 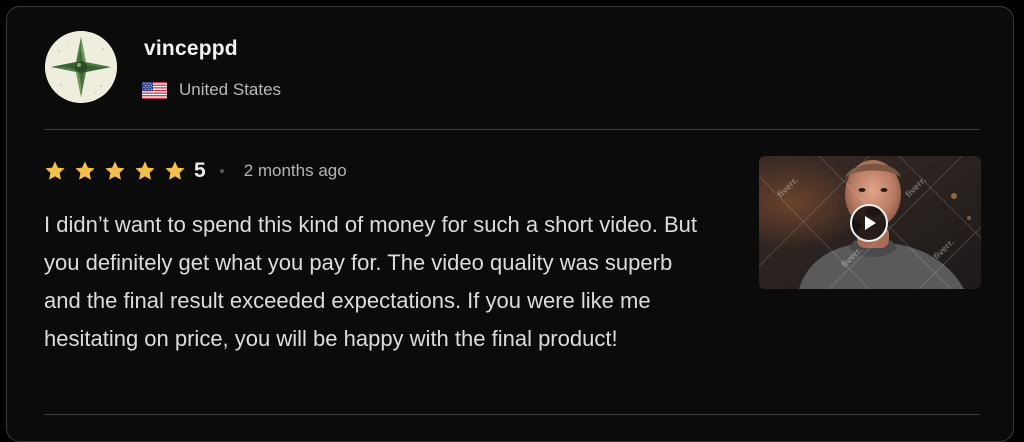 I want to click on play-icon, so click(x=870, y=223).